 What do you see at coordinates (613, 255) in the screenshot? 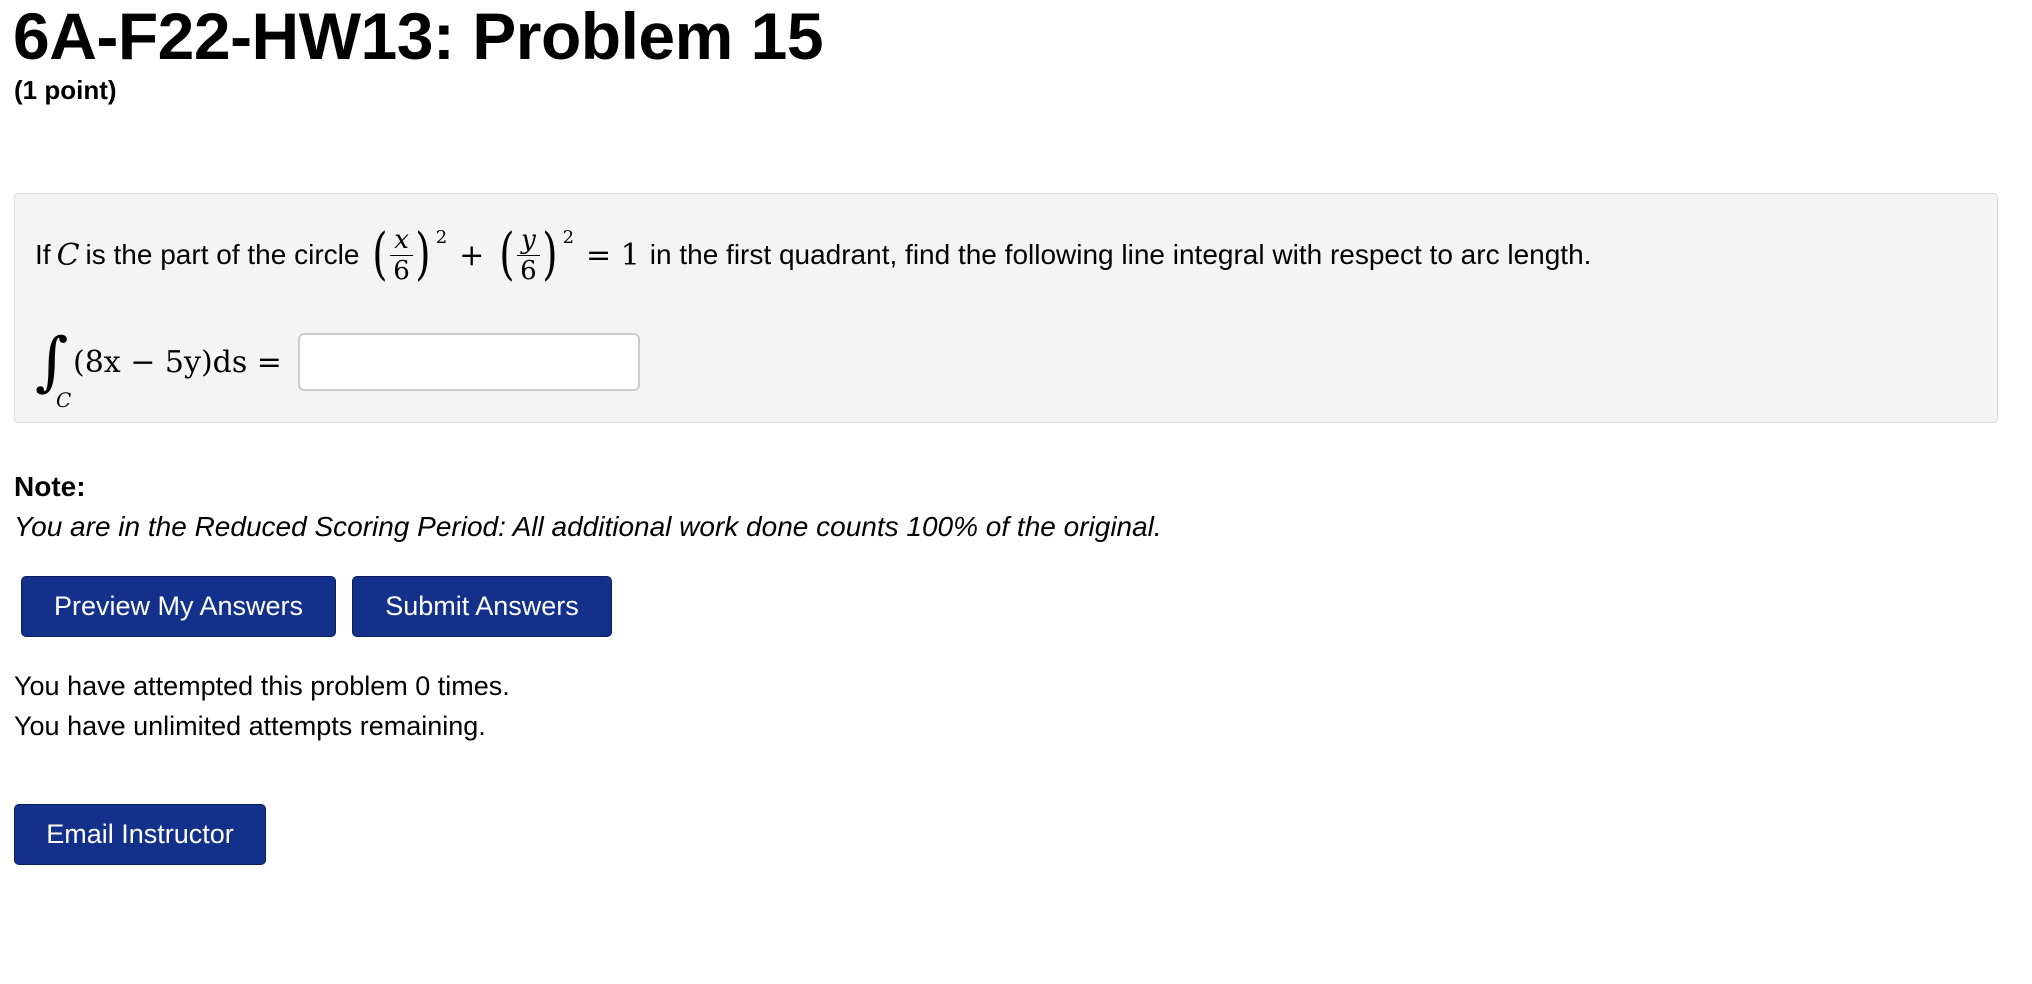
I see `equals-one: = 1` at bounding box center [613, 255].